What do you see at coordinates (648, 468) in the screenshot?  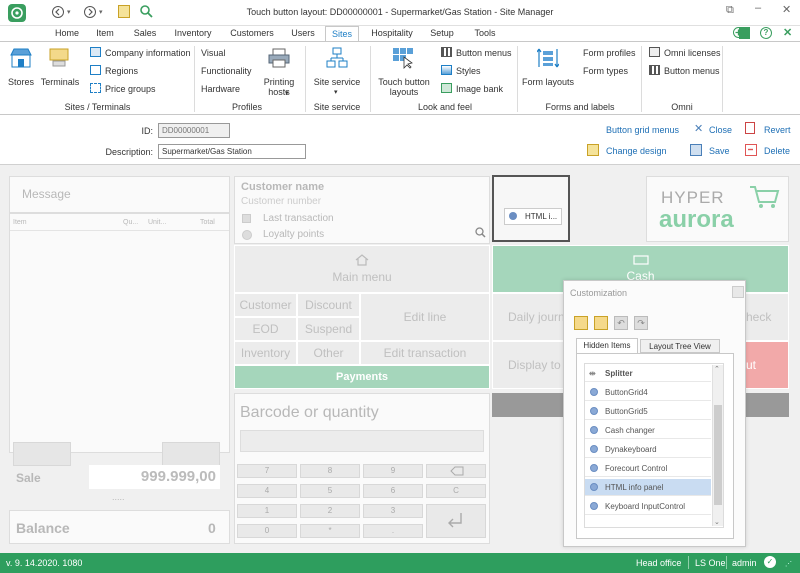 I see `list-item: Forecourt Control` at bounding box center [648, 468].